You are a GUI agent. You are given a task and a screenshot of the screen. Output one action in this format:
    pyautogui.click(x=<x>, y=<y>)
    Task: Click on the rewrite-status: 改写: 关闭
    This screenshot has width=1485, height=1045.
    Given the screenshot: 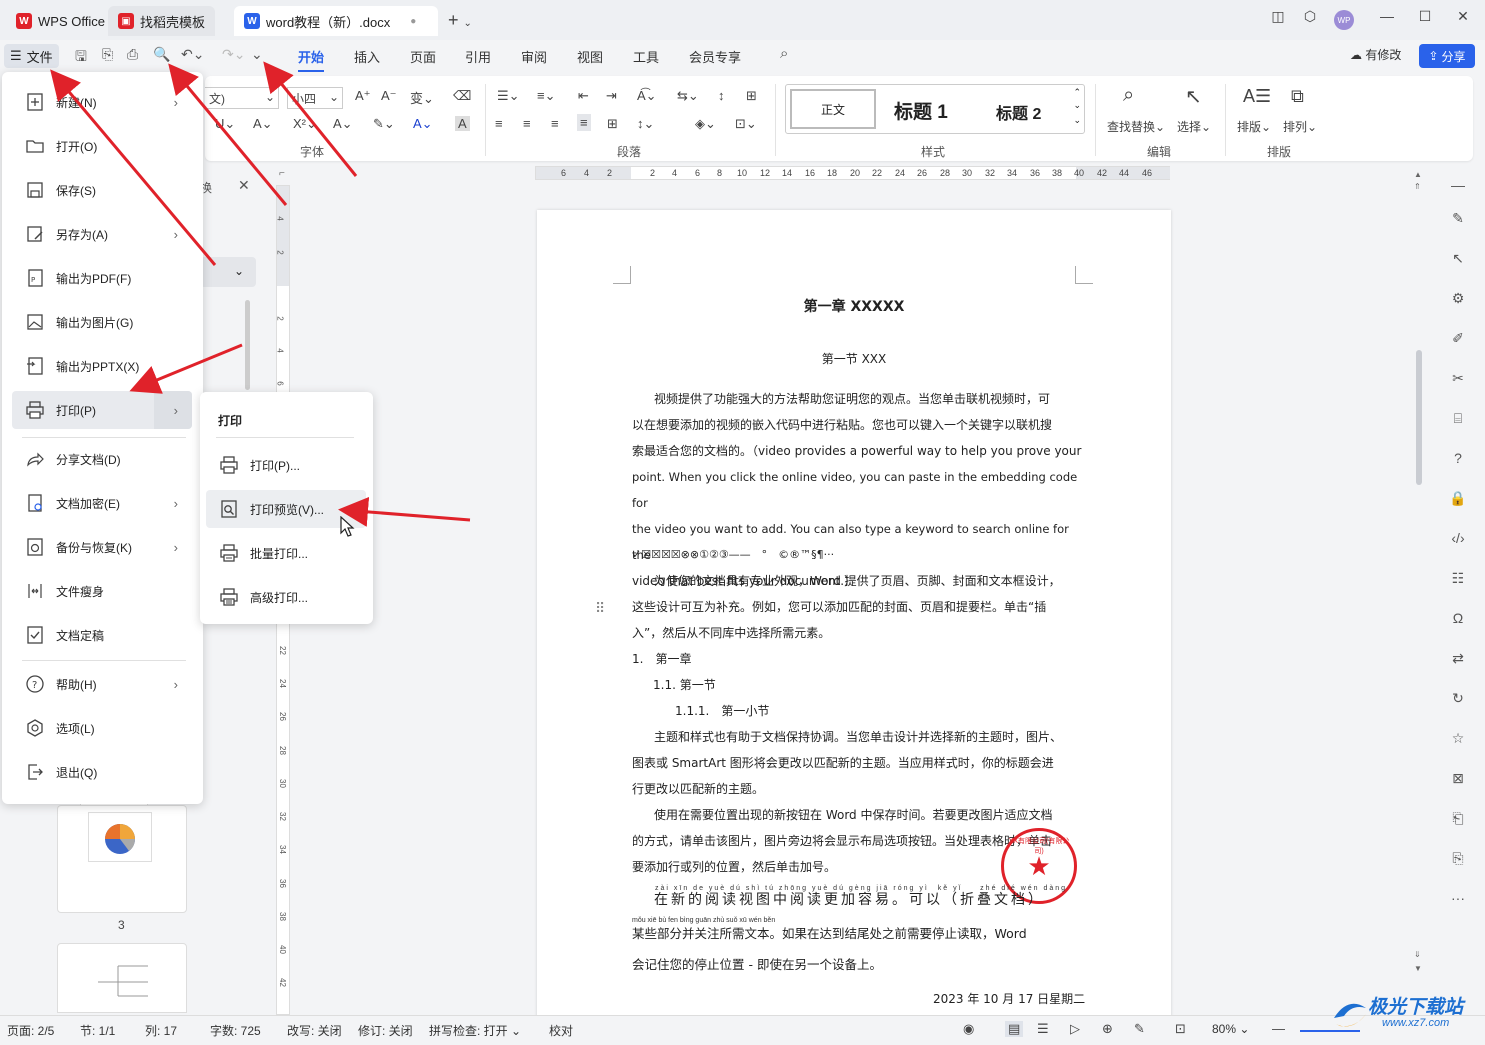 What is the action you would take?
    pyautogui.click(x=314, y=1030)
    